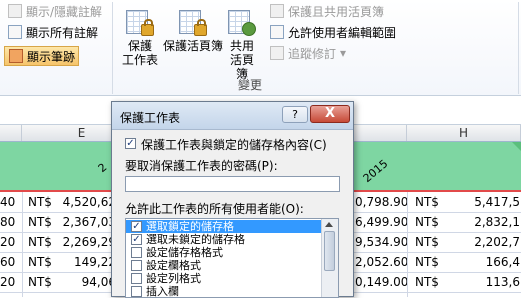 The height and width of the screenshot is (298, 521). I want to click on comments-icon, so click(15, 32).